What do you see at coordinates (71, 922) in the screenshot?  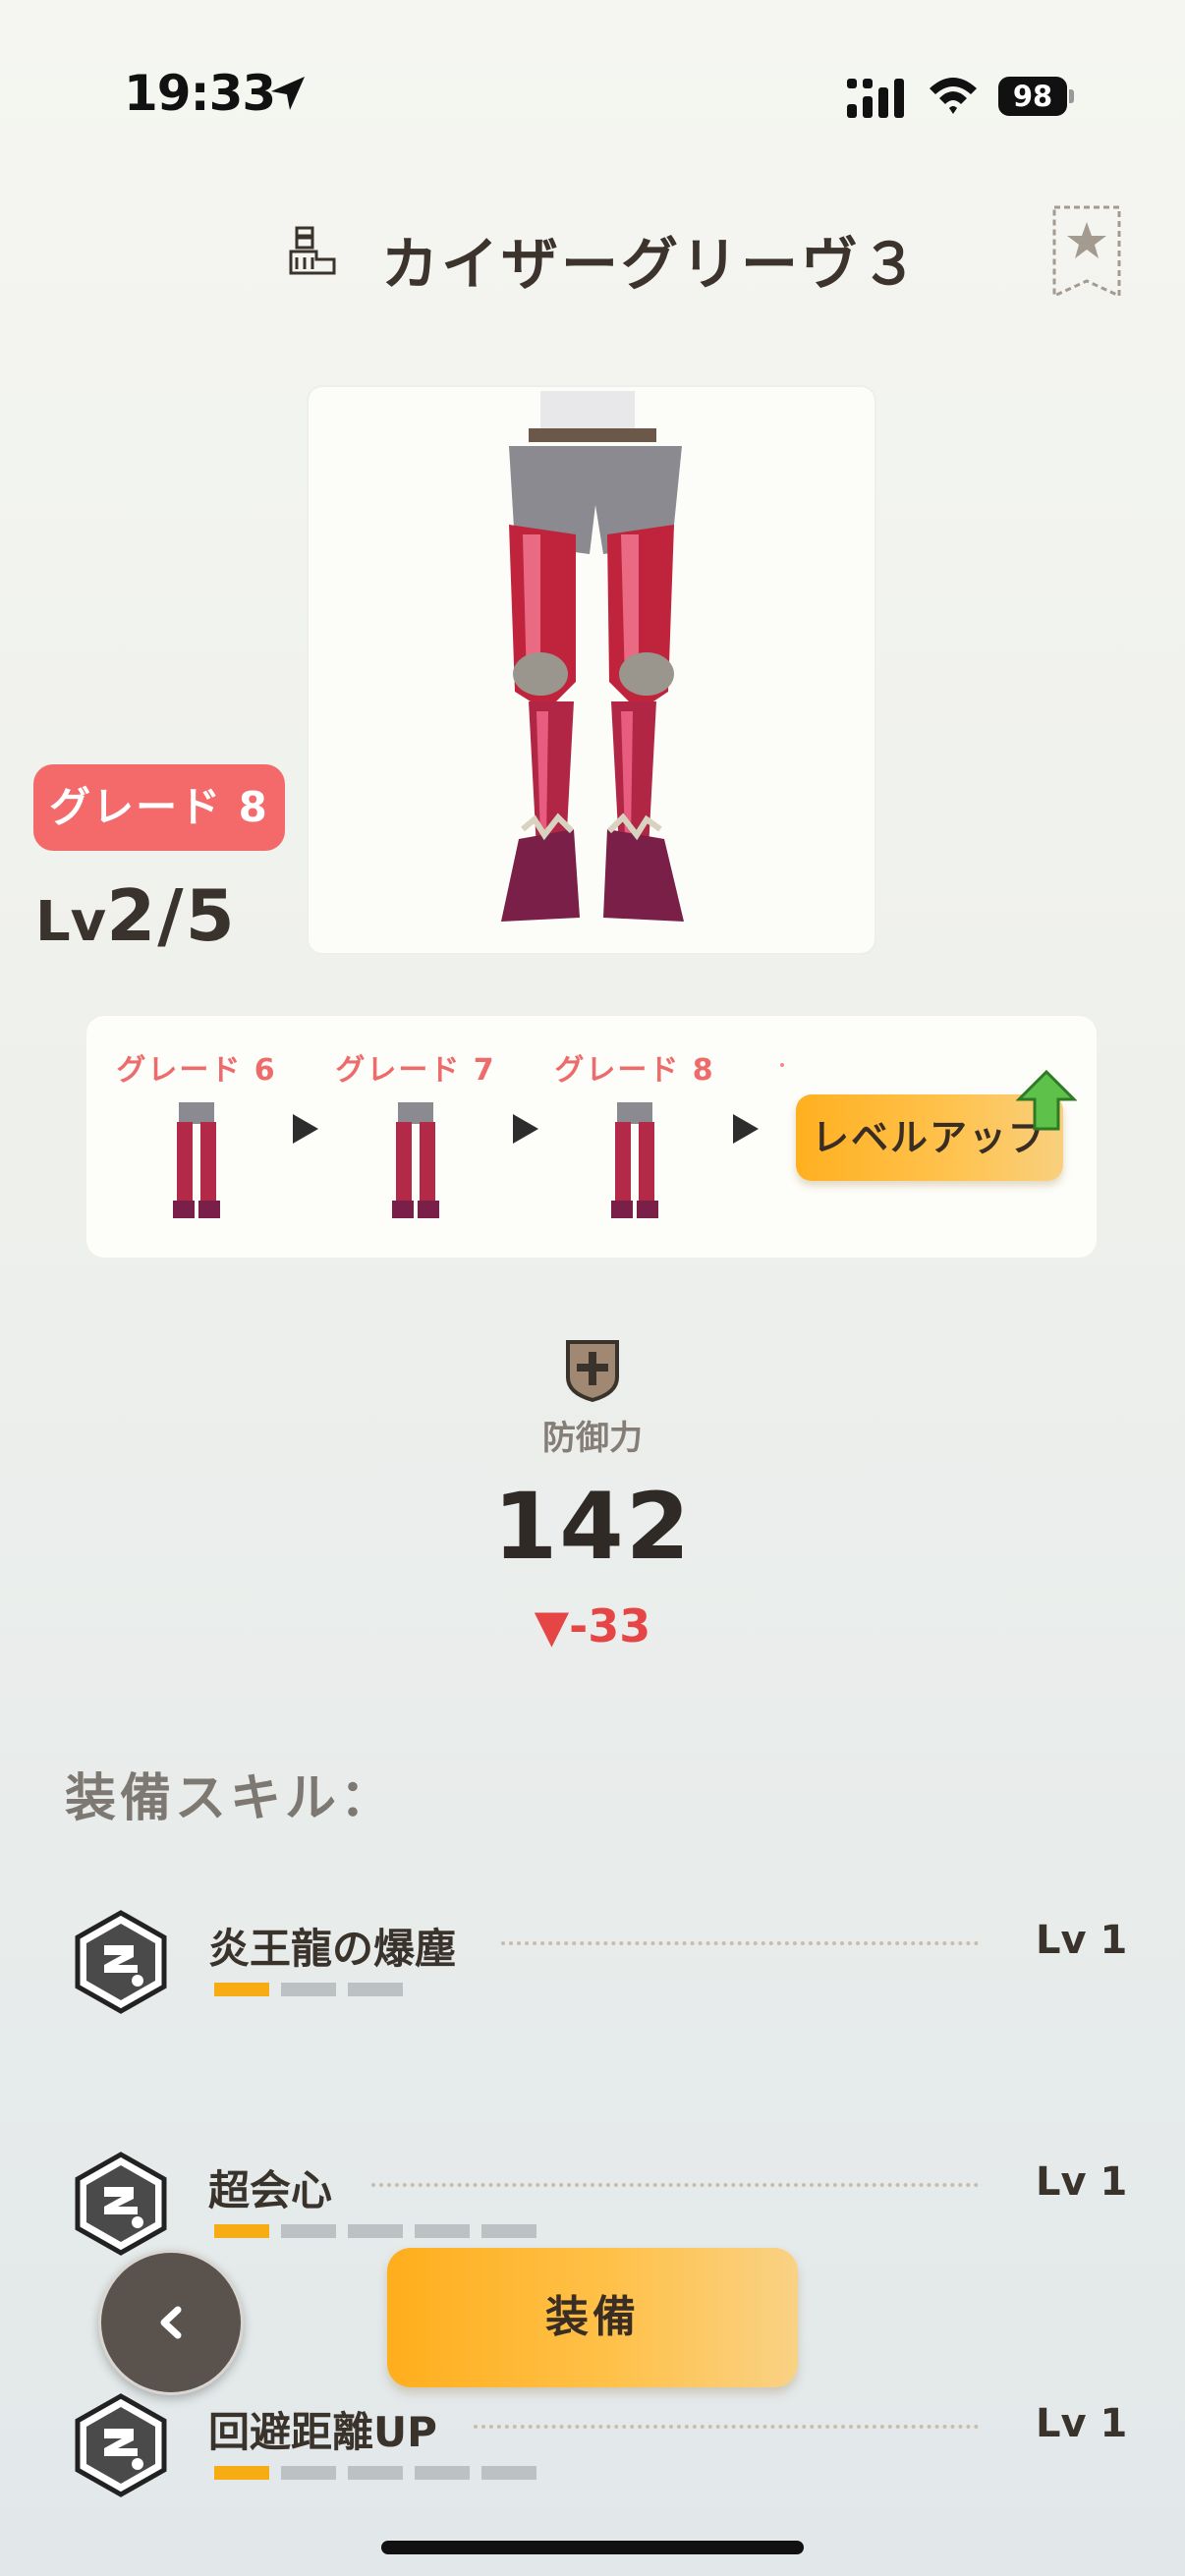 I see `level-prefix: Lv` at bounding box center [71, 922].